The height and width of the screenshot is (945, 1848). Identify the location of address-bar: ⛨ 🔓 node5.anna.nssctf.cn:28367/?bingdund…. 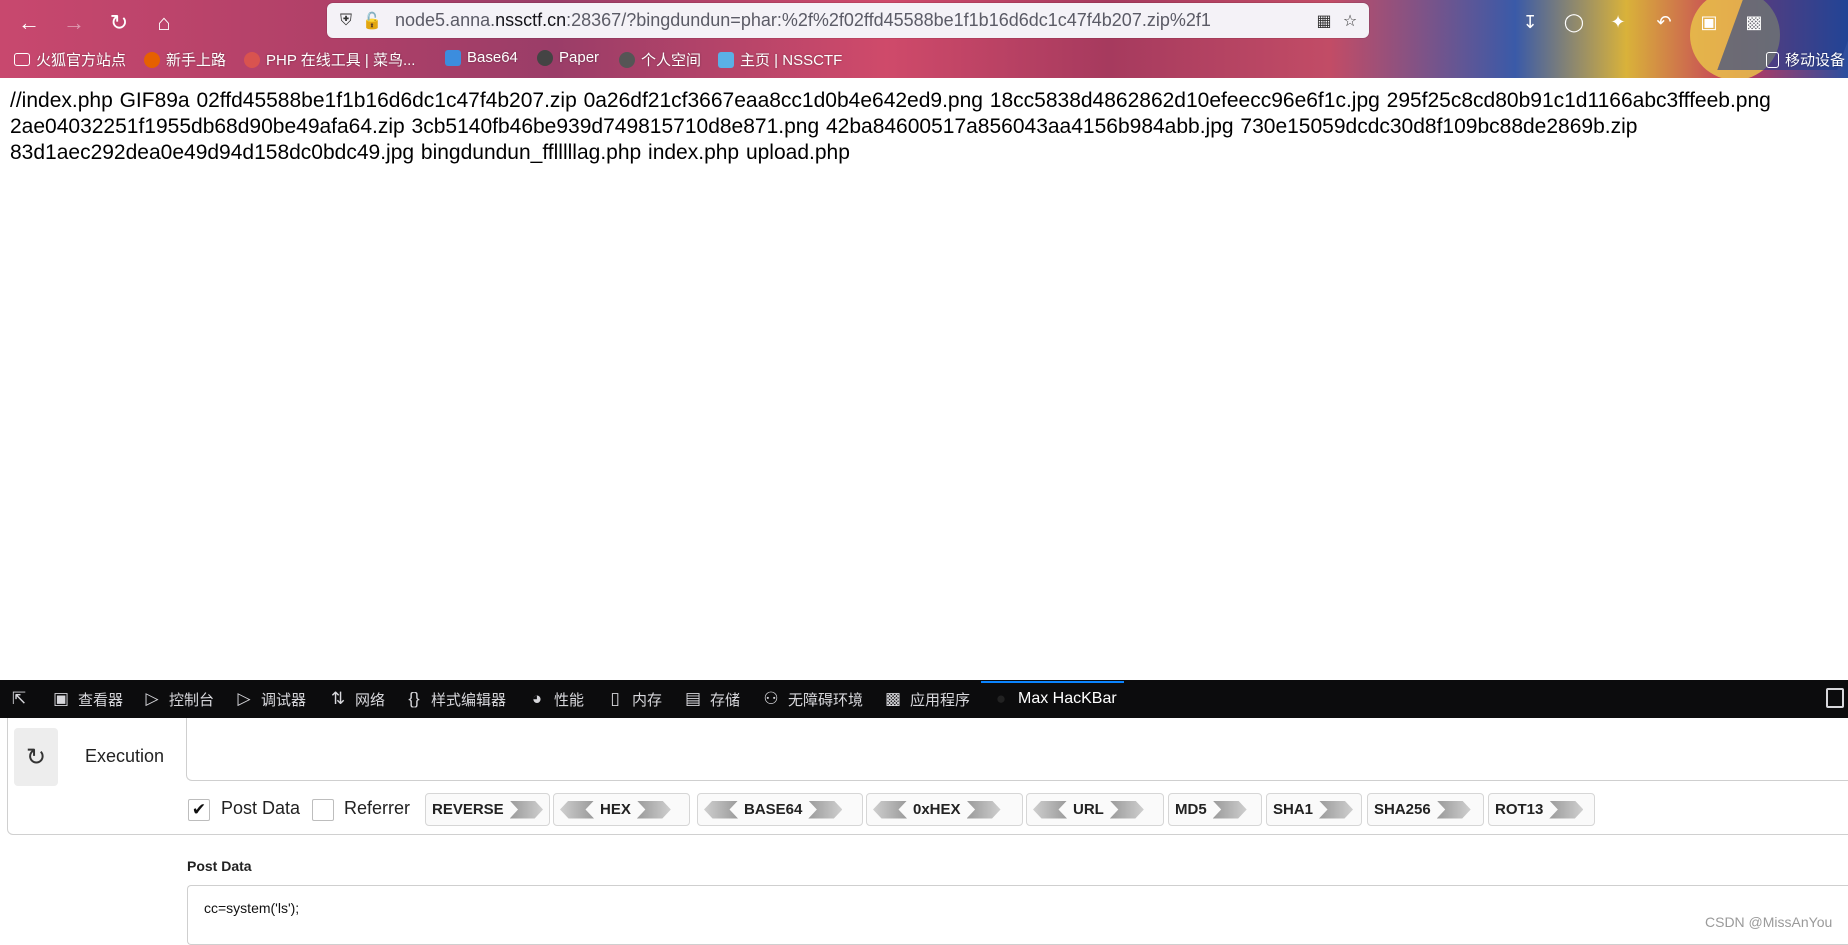
(848, 20).